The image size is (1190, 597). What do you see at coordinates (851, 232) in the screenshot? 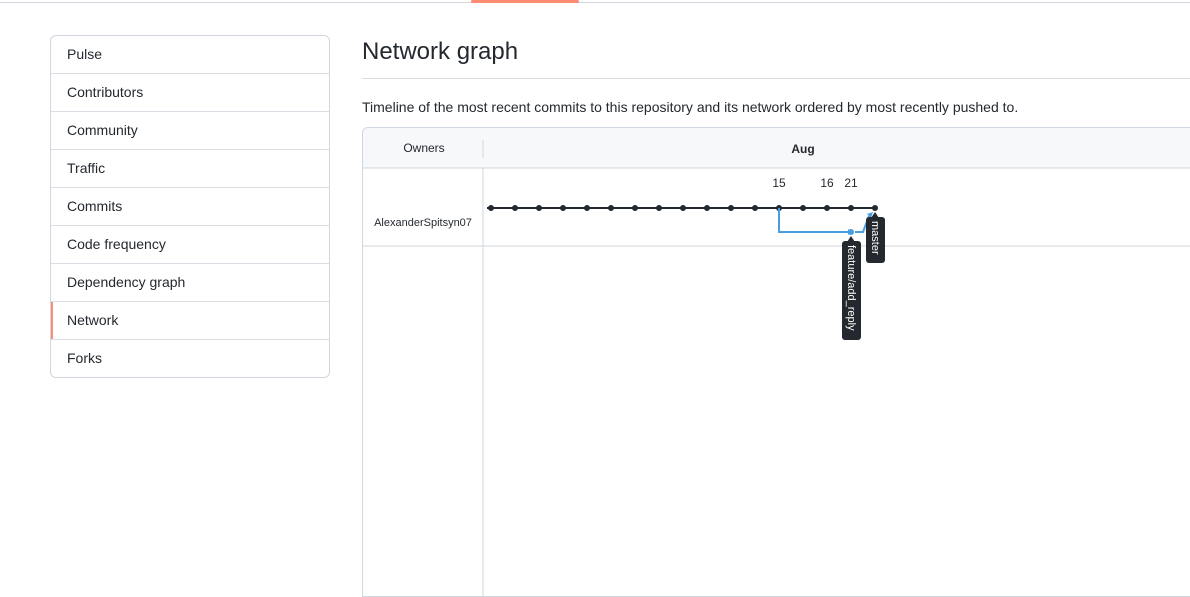
I see `feature-commit` at bounding box center [851, 232].